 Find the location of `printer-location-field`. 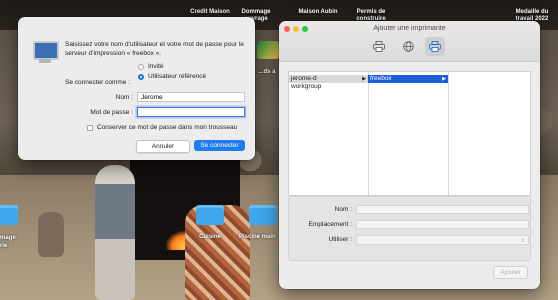

printer-location-field is located at coordinates (442, 224).